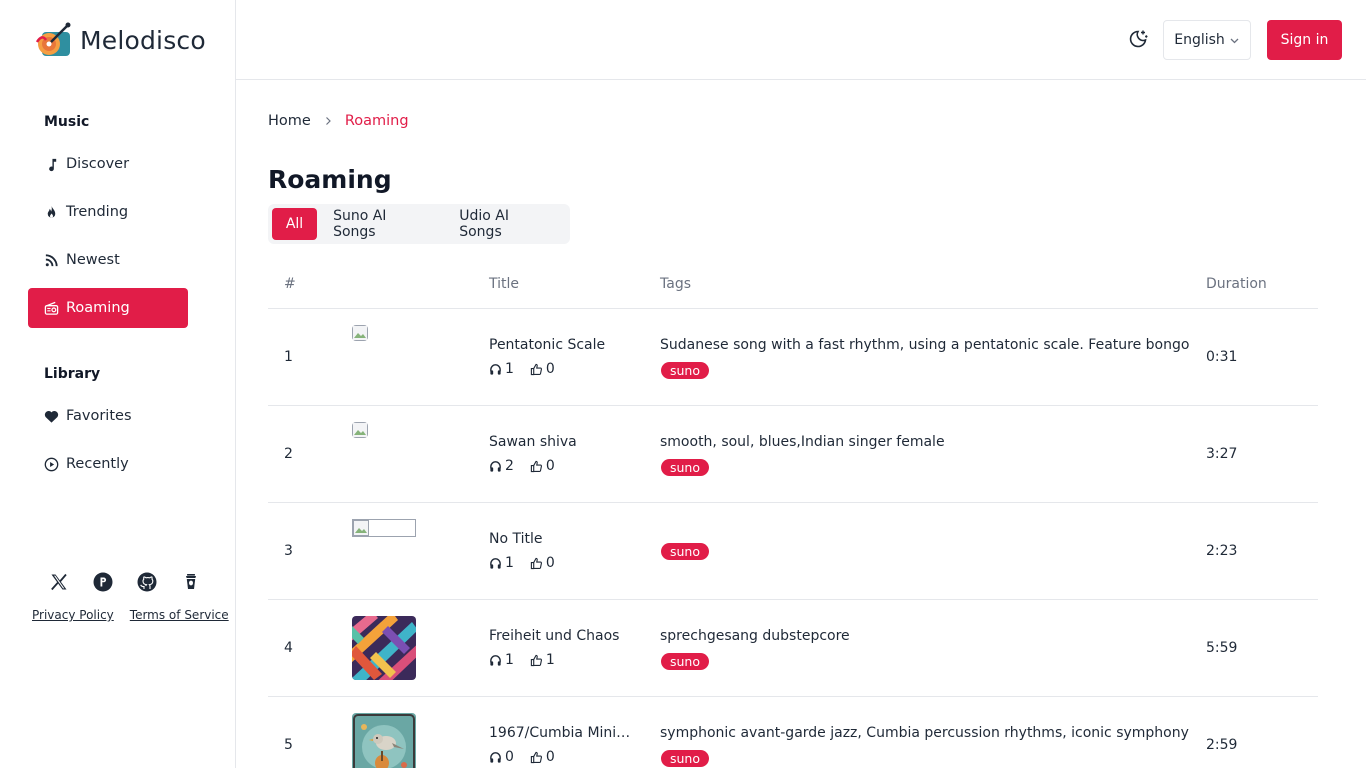  Describe the element at coordinates (376, 121) in the screenshot. I see `breadcrumb-current: Roaming` at that location.